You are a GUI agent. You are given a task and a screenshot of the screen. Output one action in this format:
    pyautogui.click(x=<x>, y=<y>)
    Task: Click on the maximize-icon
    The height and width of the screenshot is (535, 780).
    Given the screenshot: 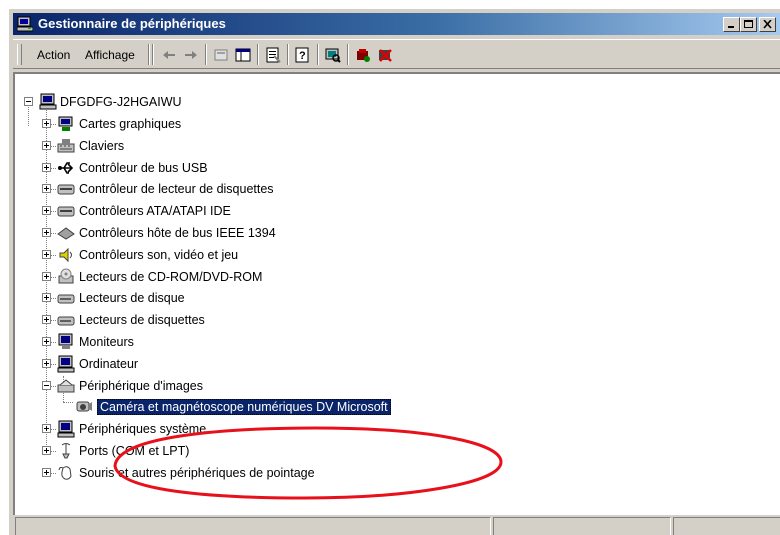 What is the action you would take?
    pyautogui.click(x=748, y=24)
    